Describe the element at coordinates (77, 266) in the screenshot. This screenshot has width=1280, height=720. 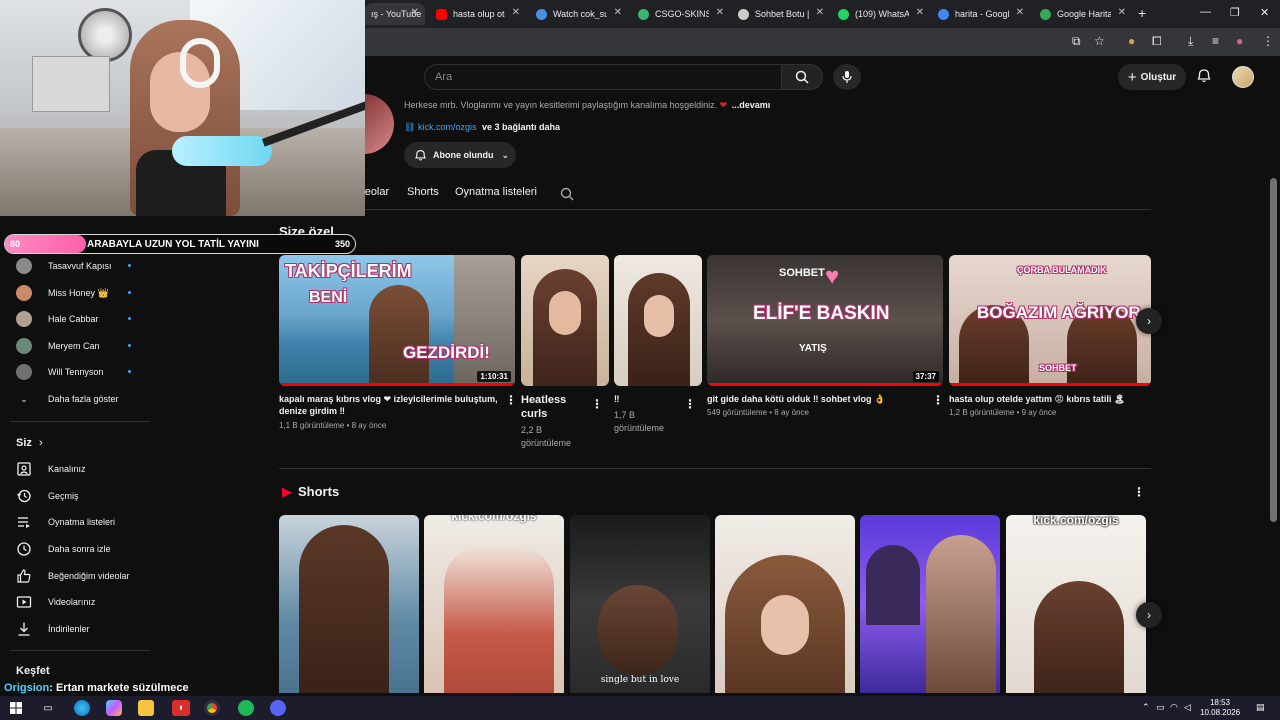
I see `sidebar-subscription: Tasavvuf Kapısı` at that location.